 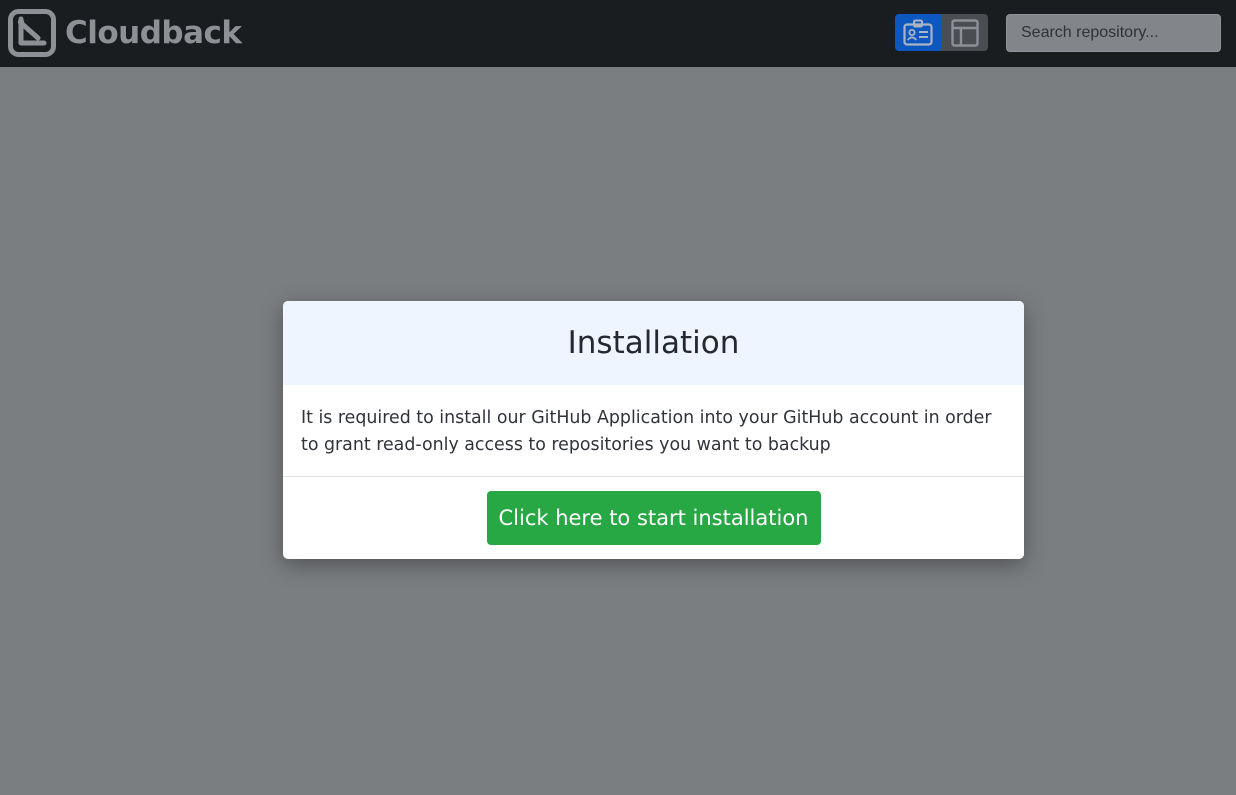 What do you see at coordinates (618, 33) in the screenshot?
I see `navbar: Cloudback` at bounding box center [618, 33].